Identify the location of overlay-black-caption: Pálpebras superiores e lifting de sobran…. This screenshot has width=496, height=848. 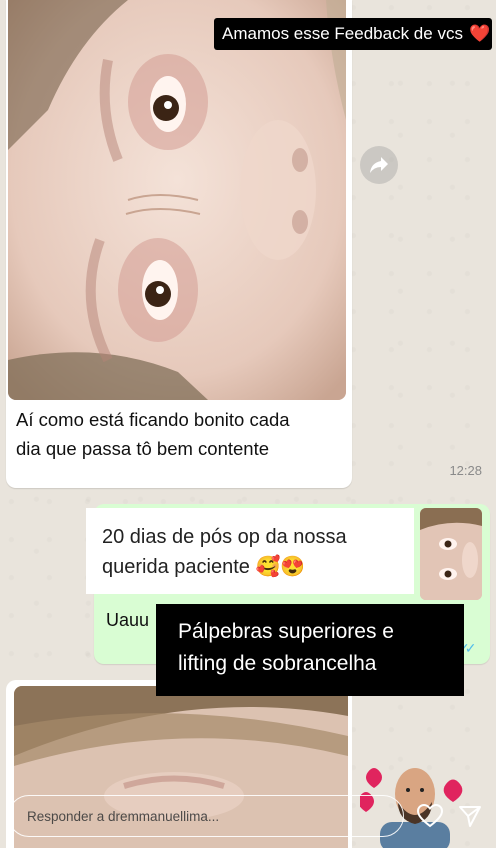
(310, 650).